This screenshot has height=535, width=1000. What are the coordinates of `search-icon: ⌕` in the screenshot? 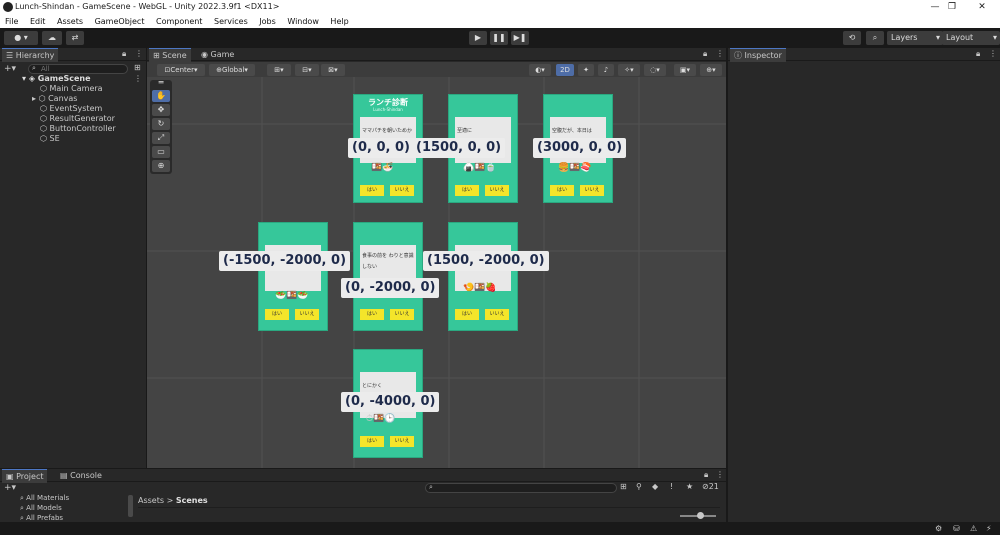 It's located at (875, 38).